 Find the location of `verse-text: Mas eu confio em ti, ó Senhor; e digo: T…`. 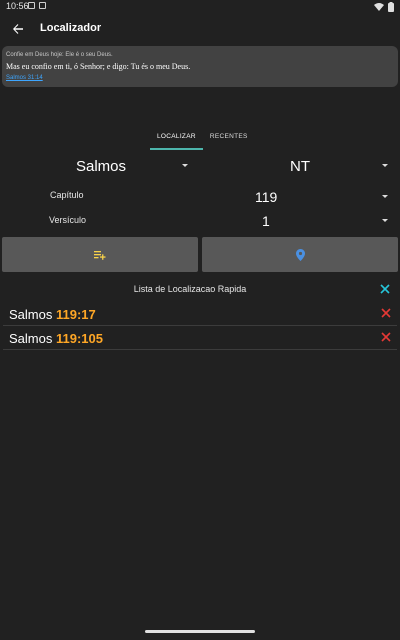

verse-text: Mas eu confio em ti, ó Senhor; e digo: T… is located at coordinates (98, 66).